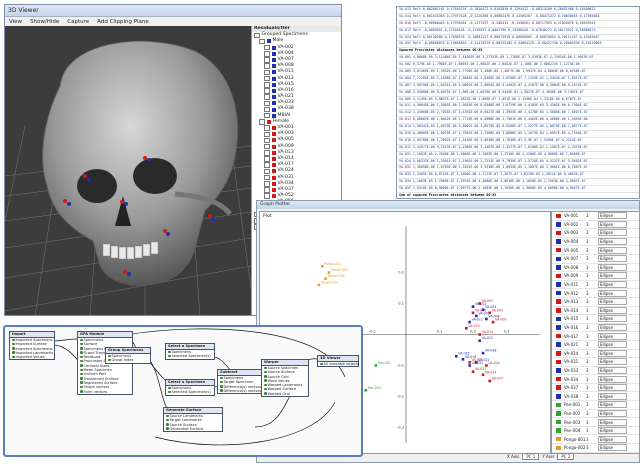 The height and width of the screenshot is (467, 644). I want to click on legend-row: VA-038 3 Ellipse, so click(595, 397).